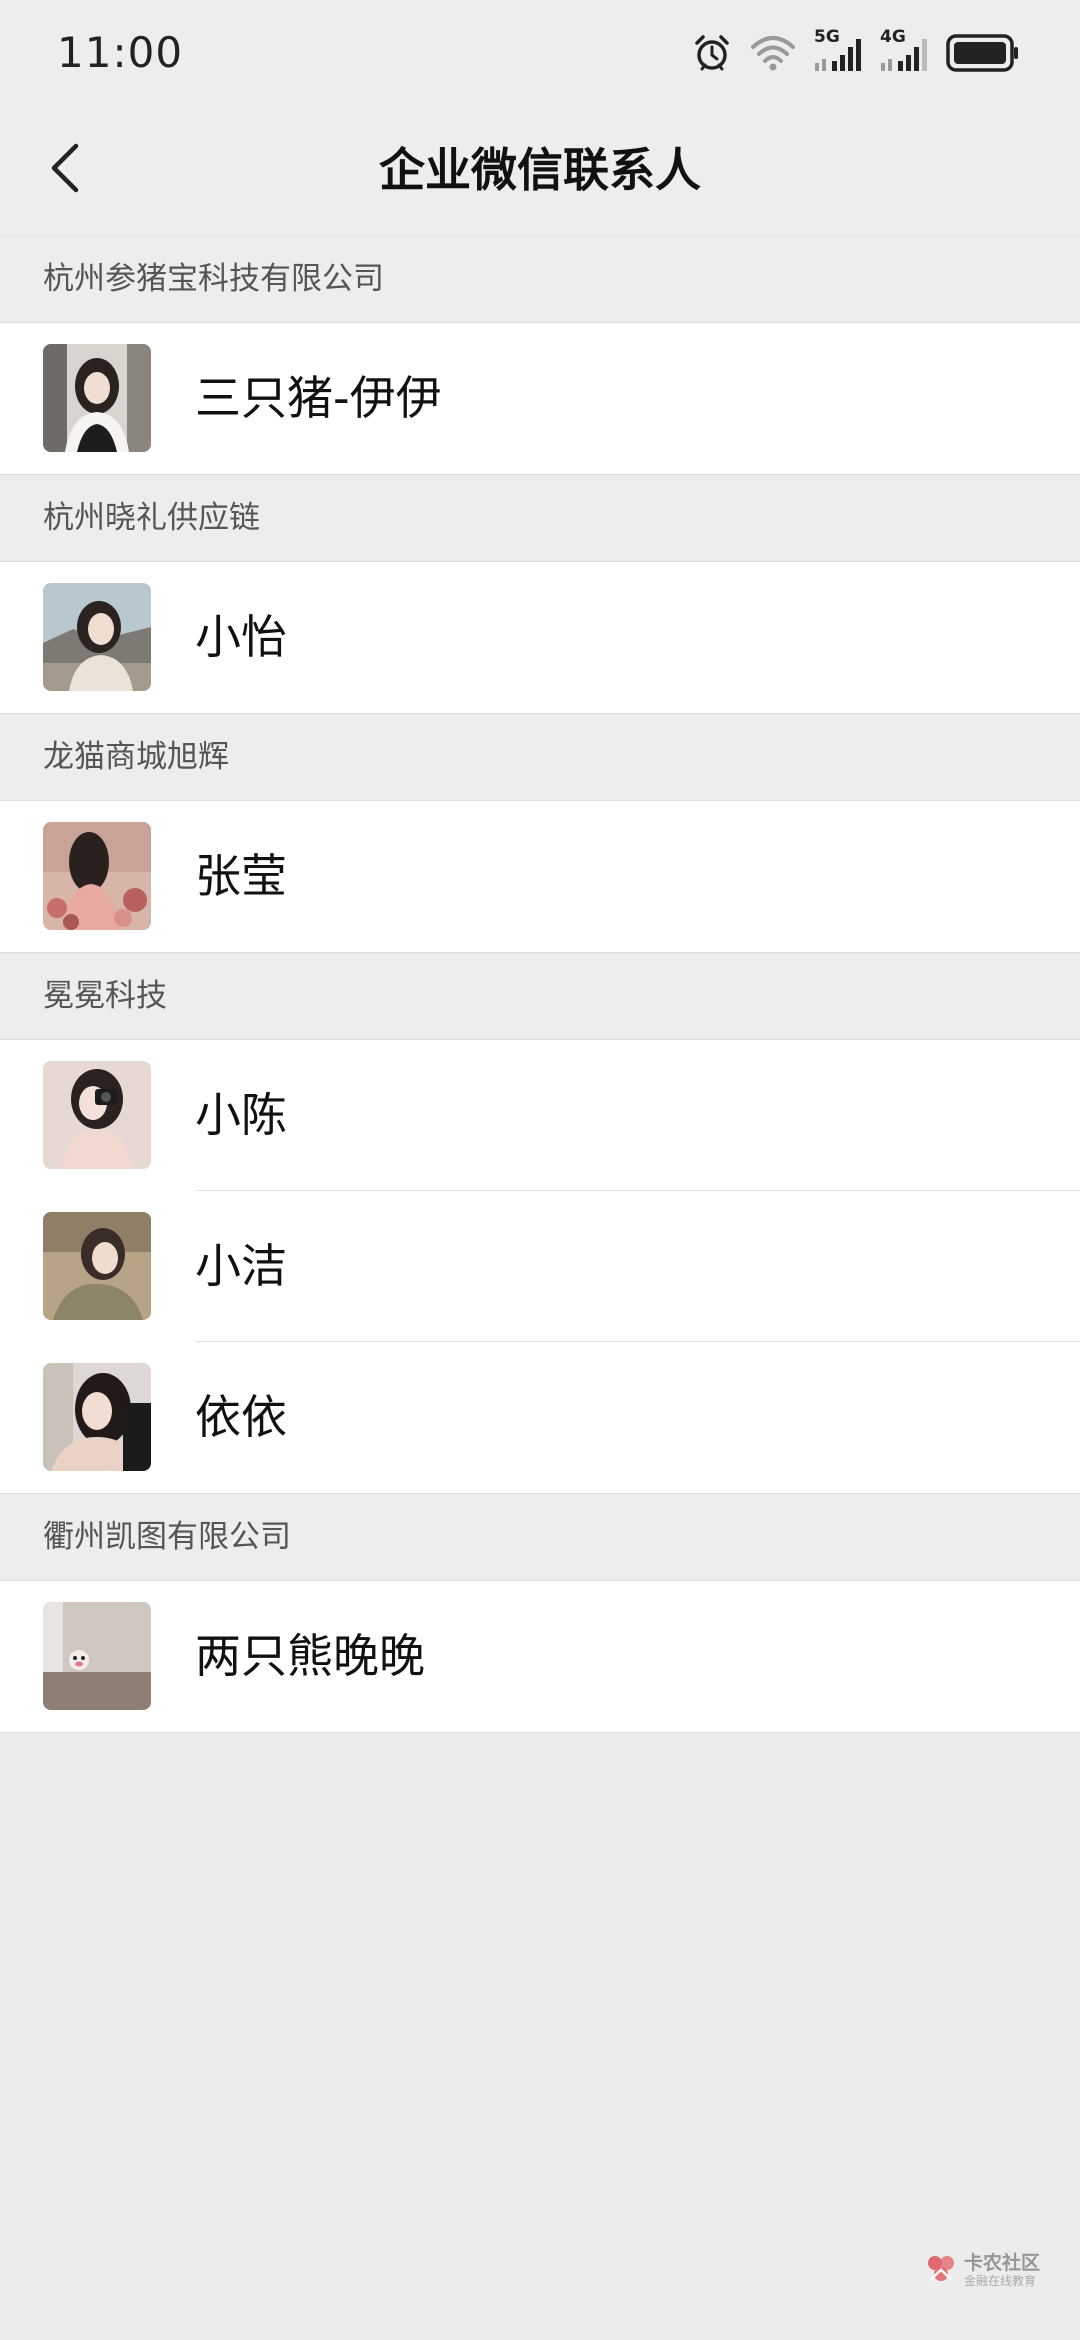  I want to click on signal-5g-icon: 5G, so click(838, 51).